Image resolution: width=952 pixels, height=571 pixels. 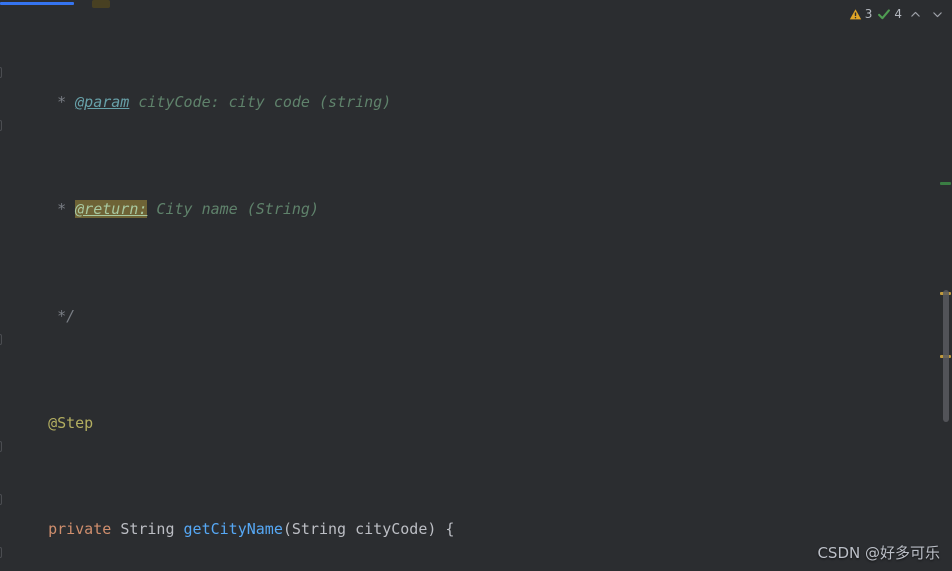 What do you see at coordinates (80, 529) in the screenshot?
I see `keyword-private: private` at bounding box center [80, 529].